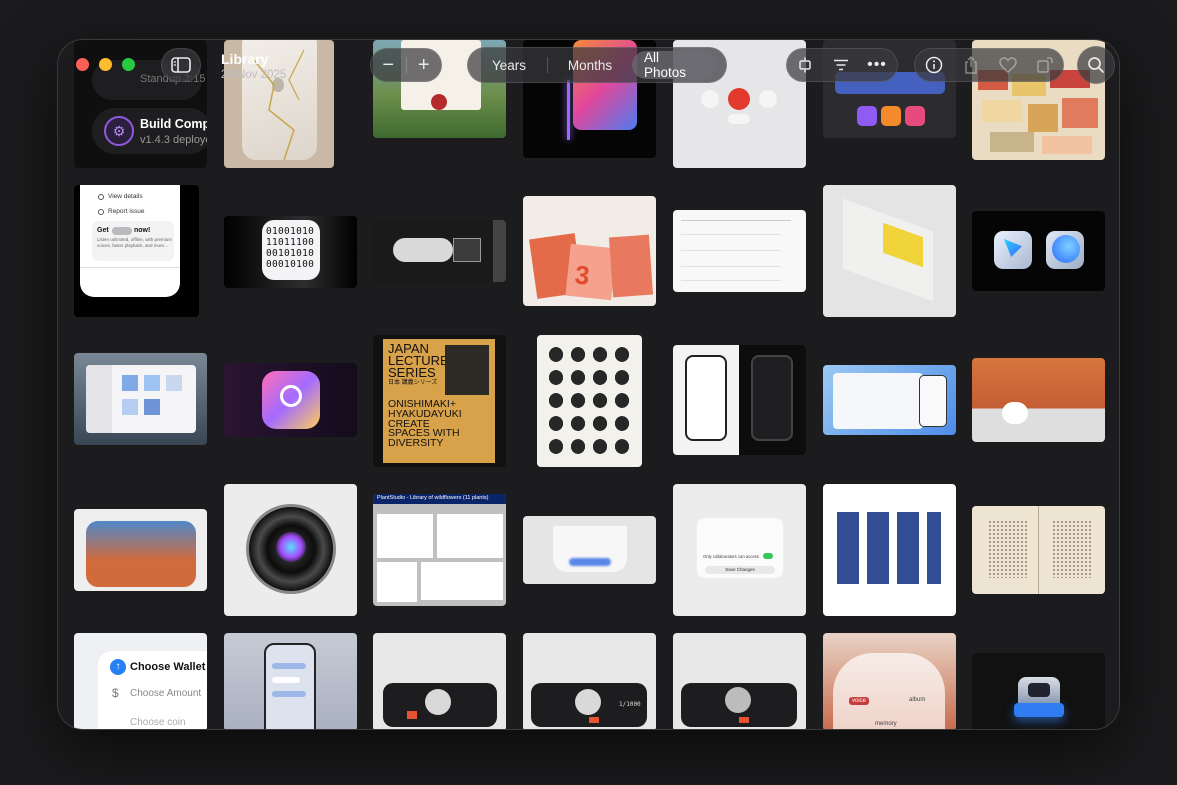 This screenshot has width=1177, height=785. Describe the element at coordinates (290, 550) in the screenshot. I see `photo-aperture-app-icon` at that location.